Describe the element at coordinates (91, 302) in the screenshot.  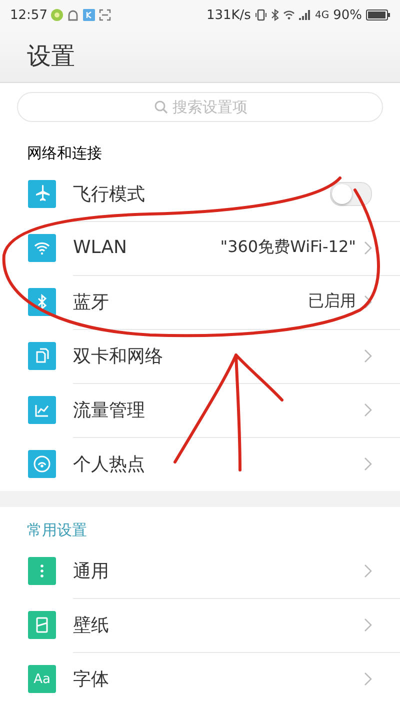
I see `item-label: 蓝牙` at that location.